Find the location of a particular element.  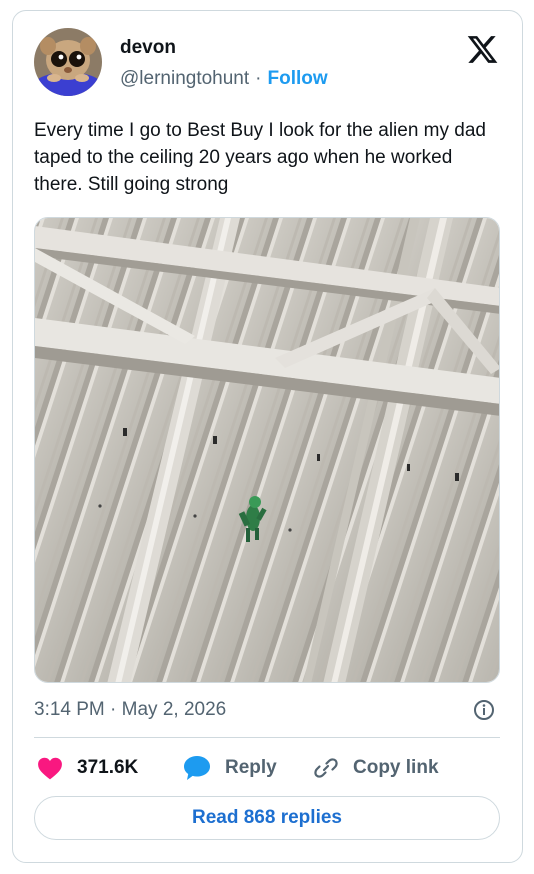

reply-bubble-icon is located at coordinates (197, 768).